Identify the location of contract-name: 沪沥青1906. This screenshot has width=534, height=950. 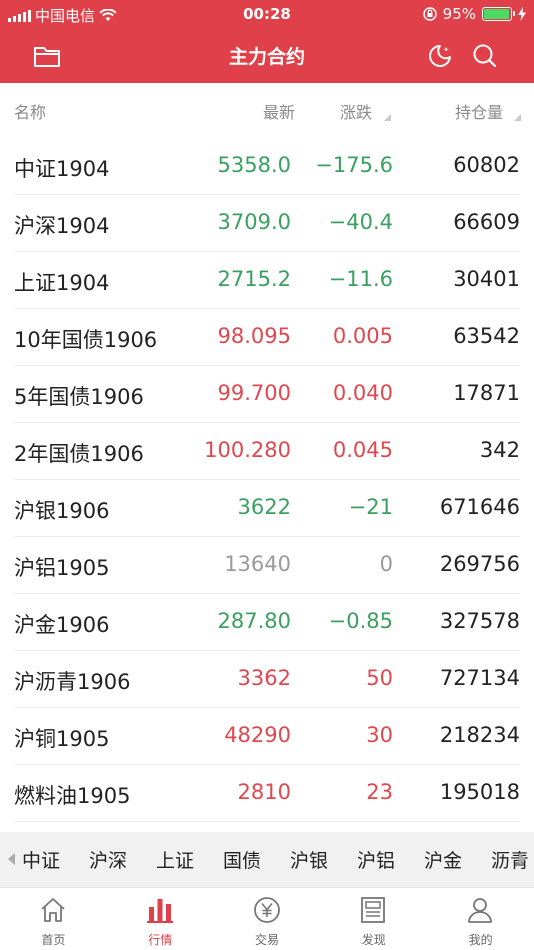
(72, 682).